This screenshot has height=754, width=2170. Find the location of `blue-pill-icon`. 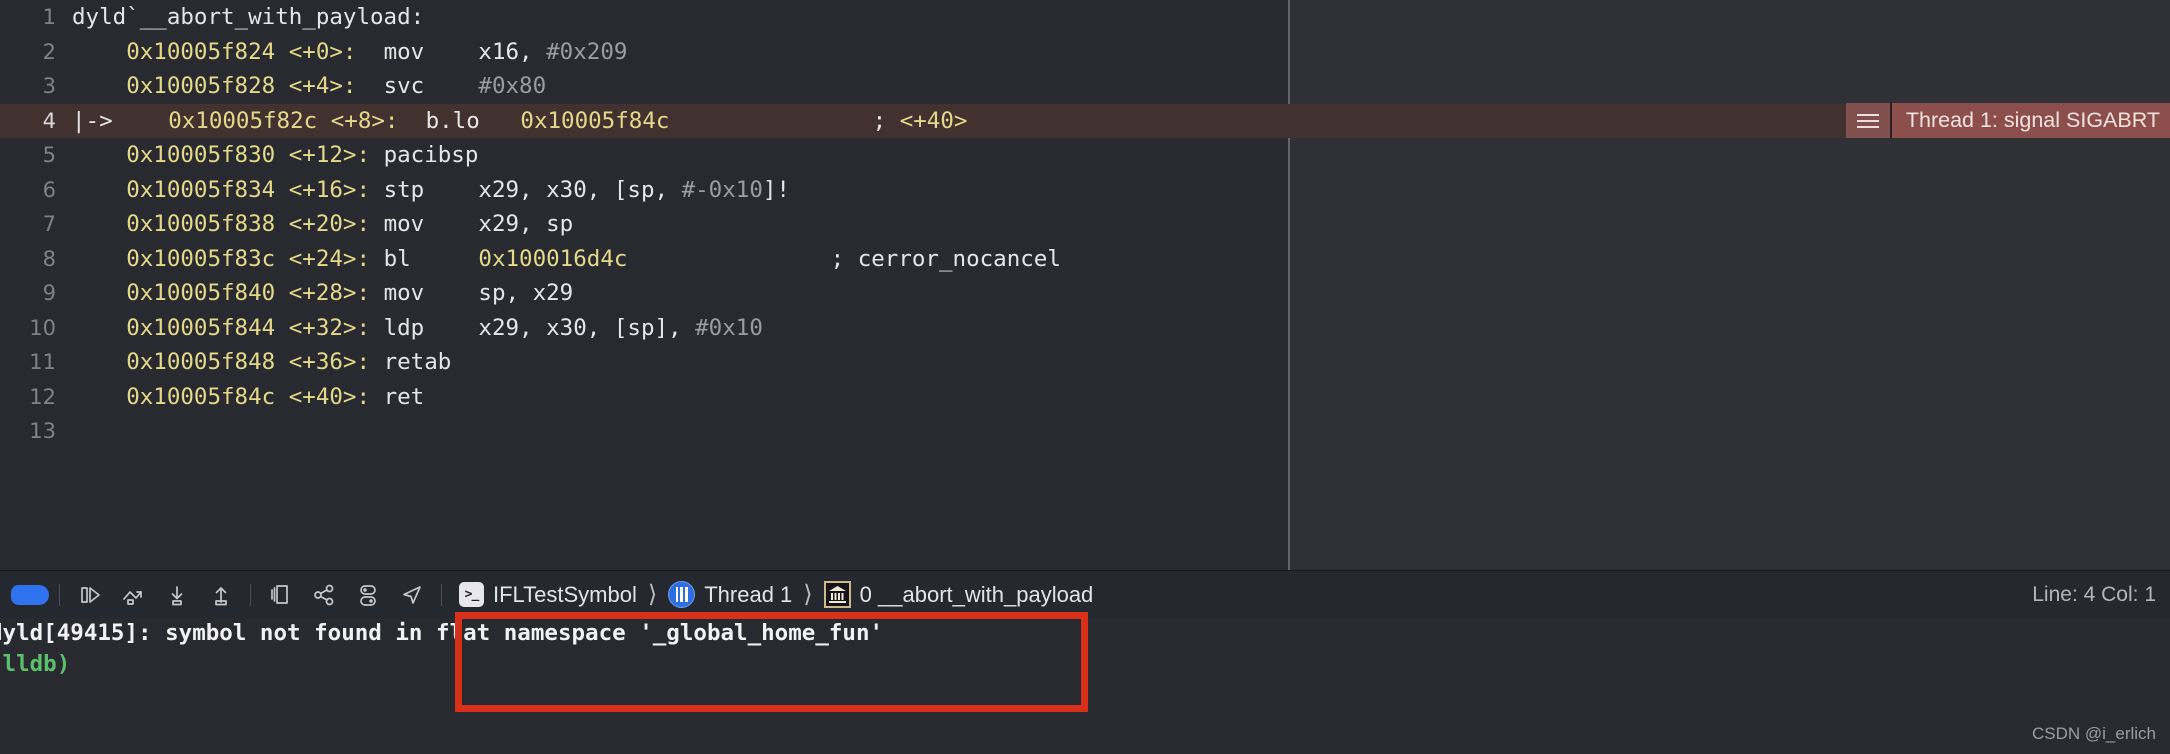

blue-pill-icon is located at coordinates (30, 594).